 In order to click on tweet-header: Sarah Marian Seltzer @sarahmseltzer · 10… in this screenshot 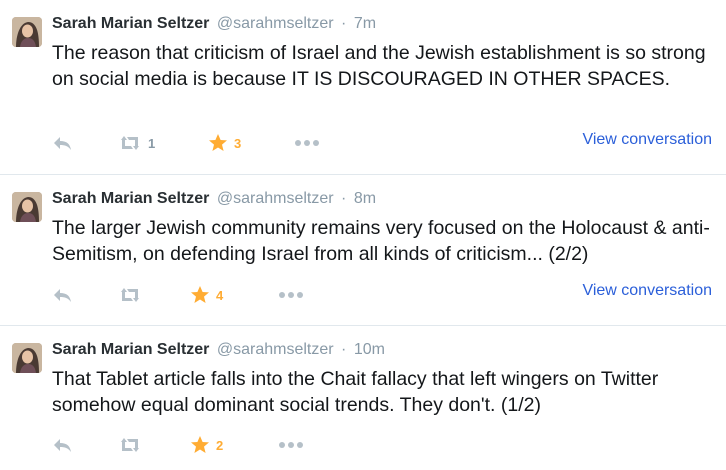, I will do `click(218, 350)`.